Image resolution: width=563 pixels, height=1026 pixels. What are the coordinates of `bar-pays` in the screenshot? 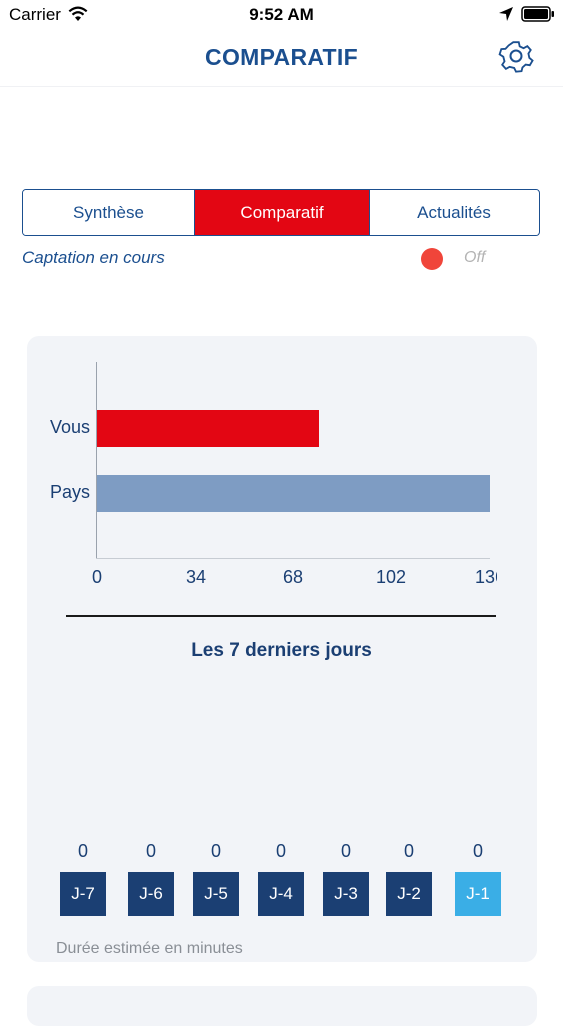 It's located at (293, 493).